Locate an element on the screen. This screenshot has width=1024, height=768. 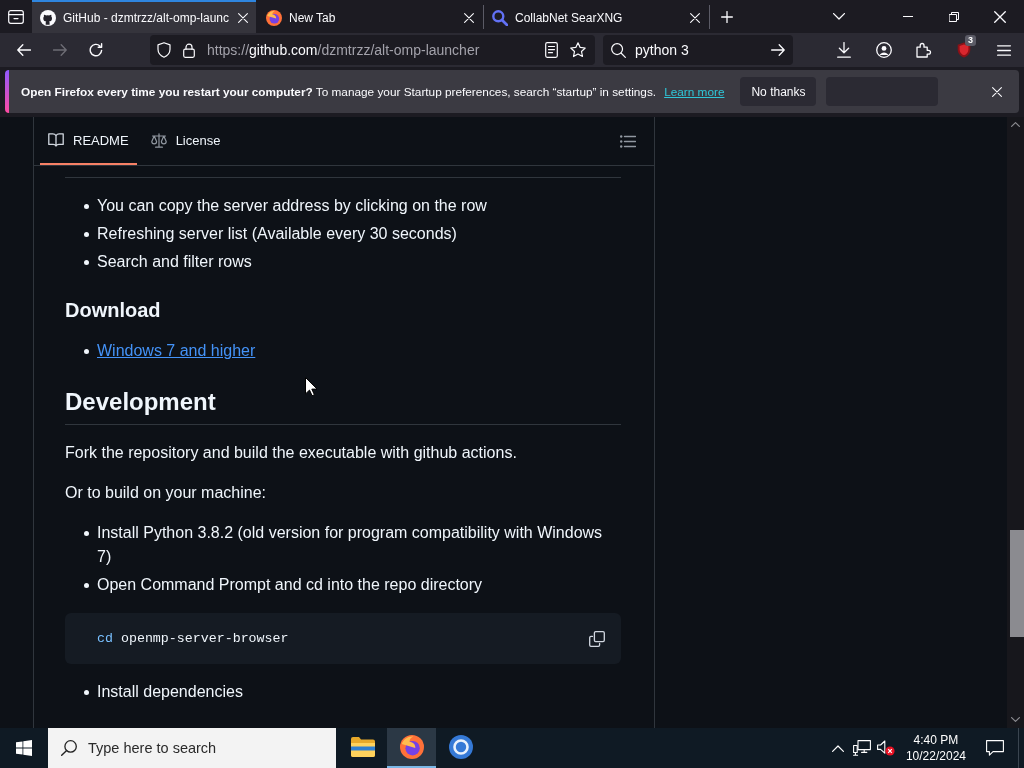
taskbar-button is located at coordinates (411, 748).